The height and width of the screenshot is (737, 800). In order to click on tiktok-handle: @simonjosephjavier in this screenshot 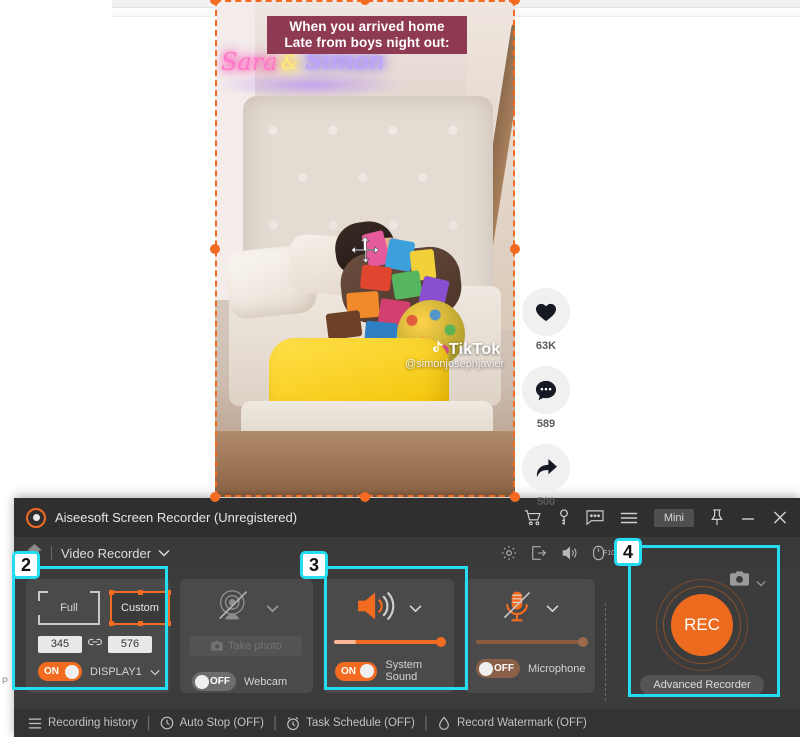, I will do `click(455, 364)`.